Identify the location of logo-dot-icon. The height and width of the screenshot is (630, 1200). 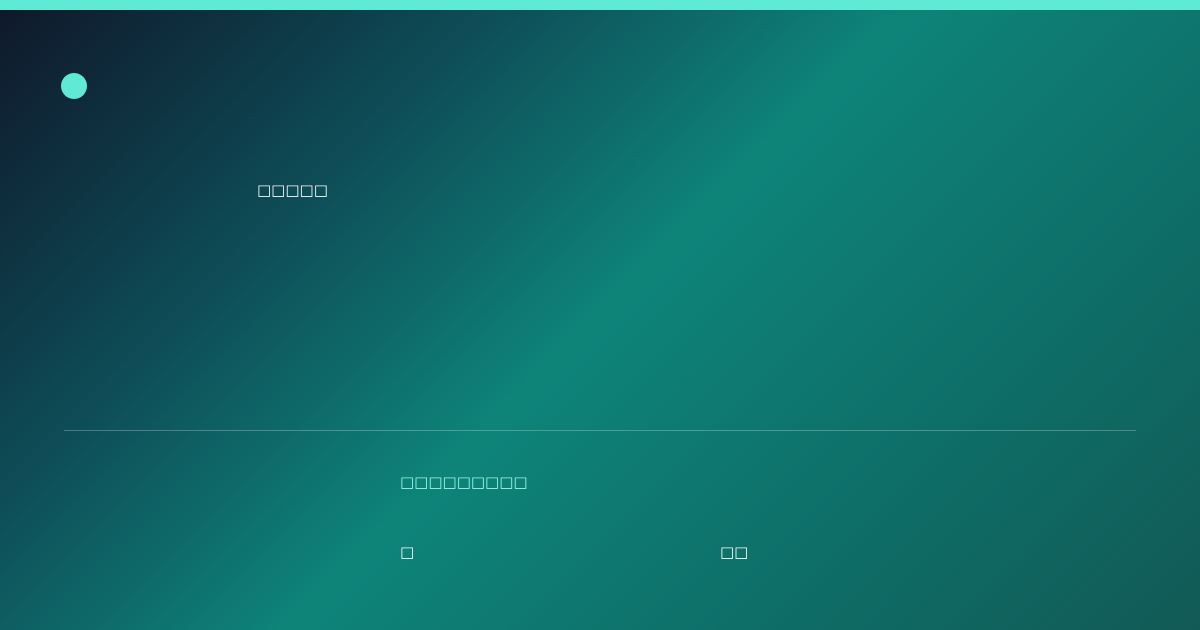
(74, 86).